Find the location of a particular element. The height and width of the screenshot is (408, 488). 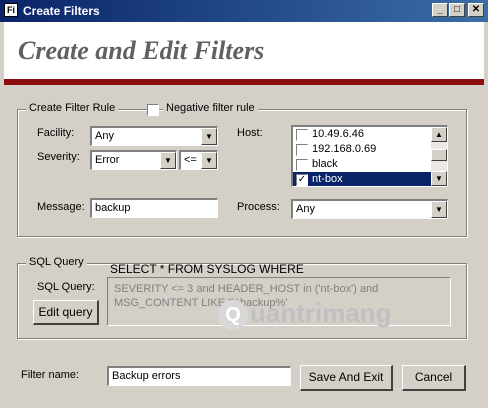

page-title: Create and Edit Filters is located at coordinates (141, 50).